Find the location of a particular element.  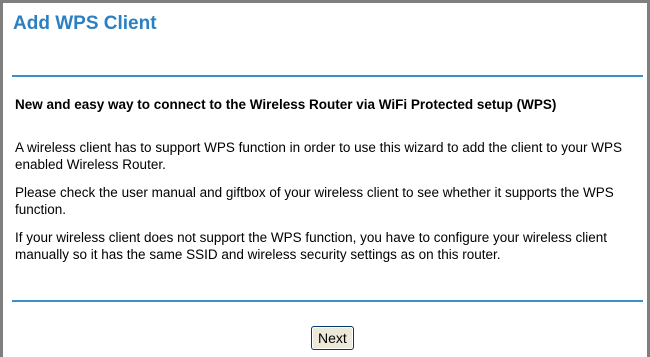

bottom-divider is located at coordinates (327, 301).